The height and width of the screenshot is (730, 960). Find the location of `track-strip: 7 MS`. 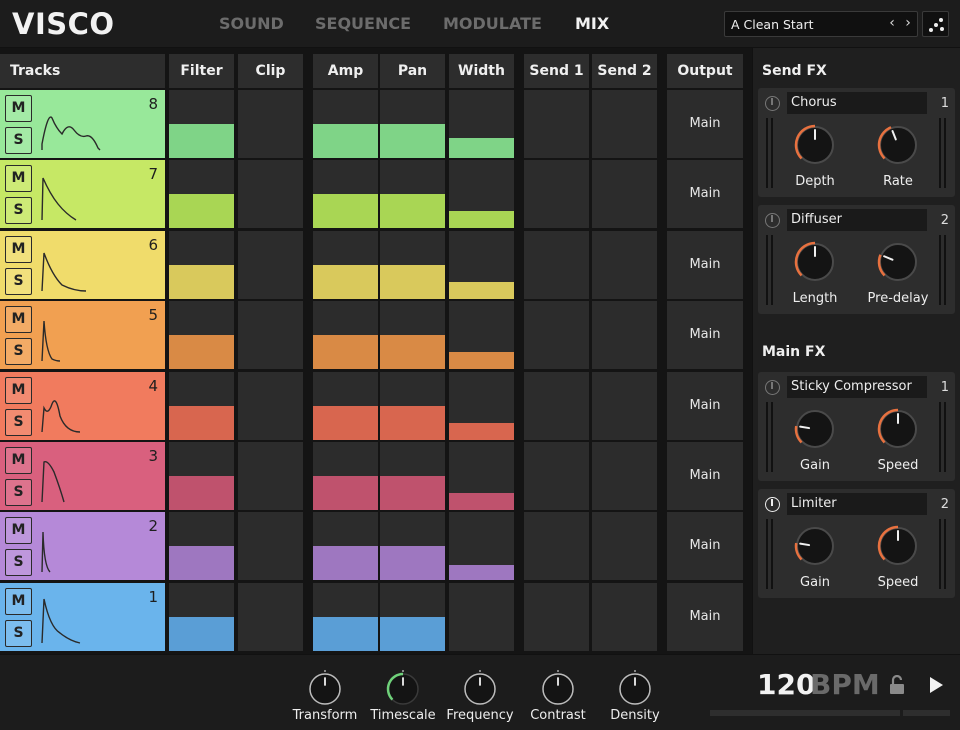

track-strip: 7 MS is located at coordinates (82, 194).